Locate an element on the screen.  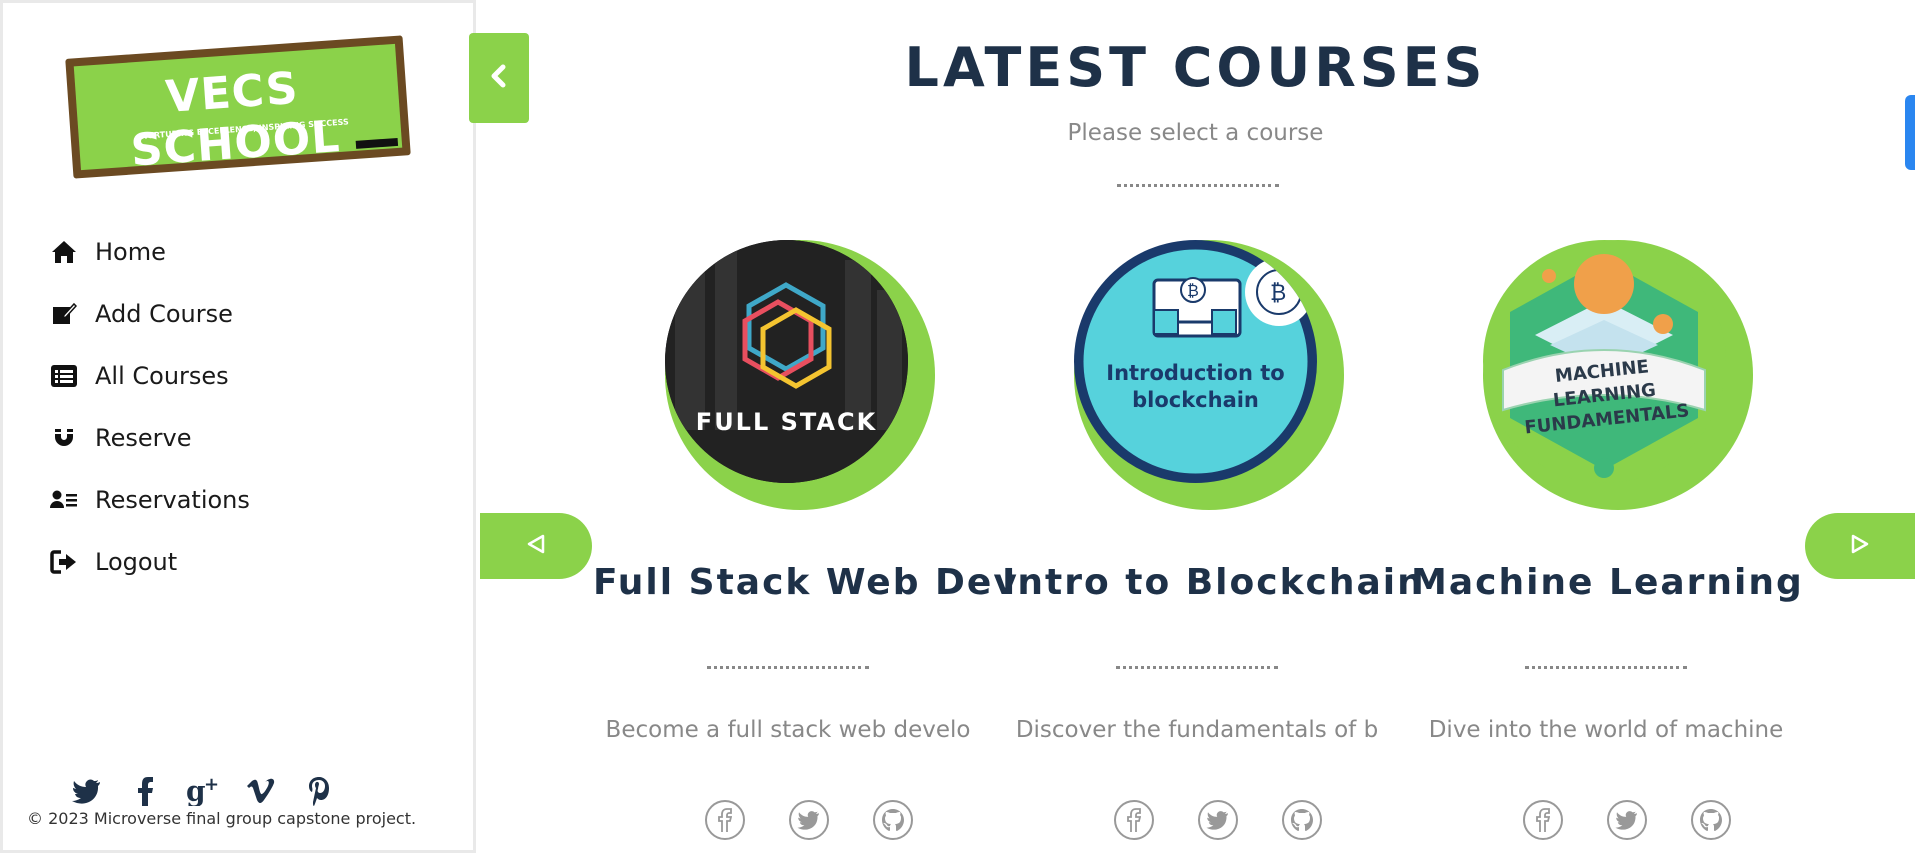
triangle-left-icon is located at coordinates (536, 546).